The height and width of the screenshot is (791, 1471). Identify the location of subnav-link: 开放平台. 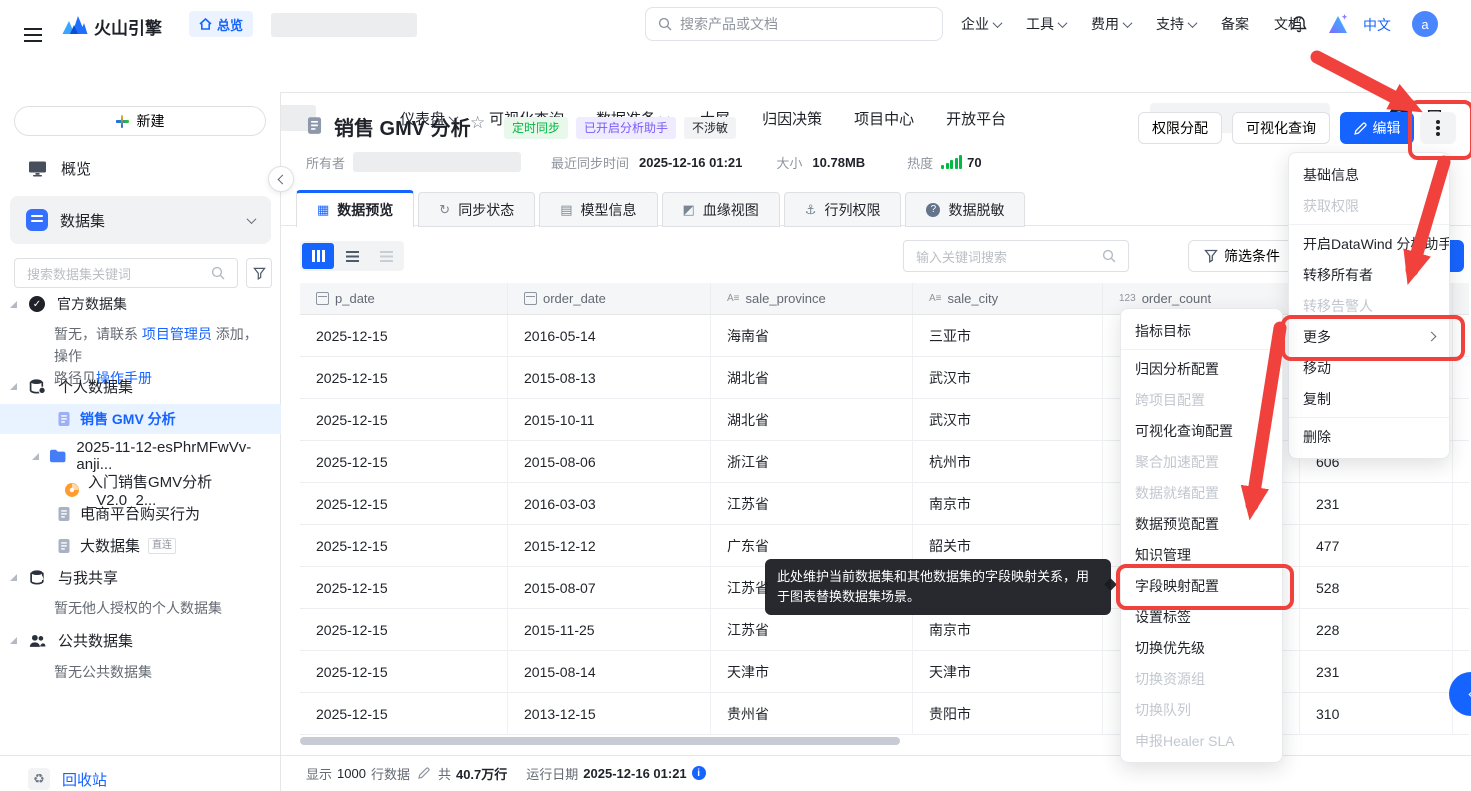
(976, 118).